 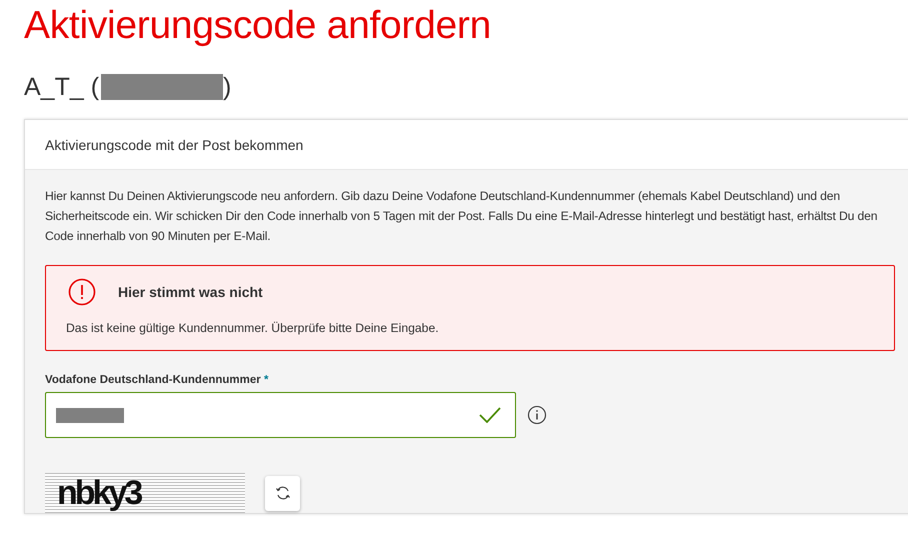 I want to click on refresh-icon, so click(x=282, y=493).